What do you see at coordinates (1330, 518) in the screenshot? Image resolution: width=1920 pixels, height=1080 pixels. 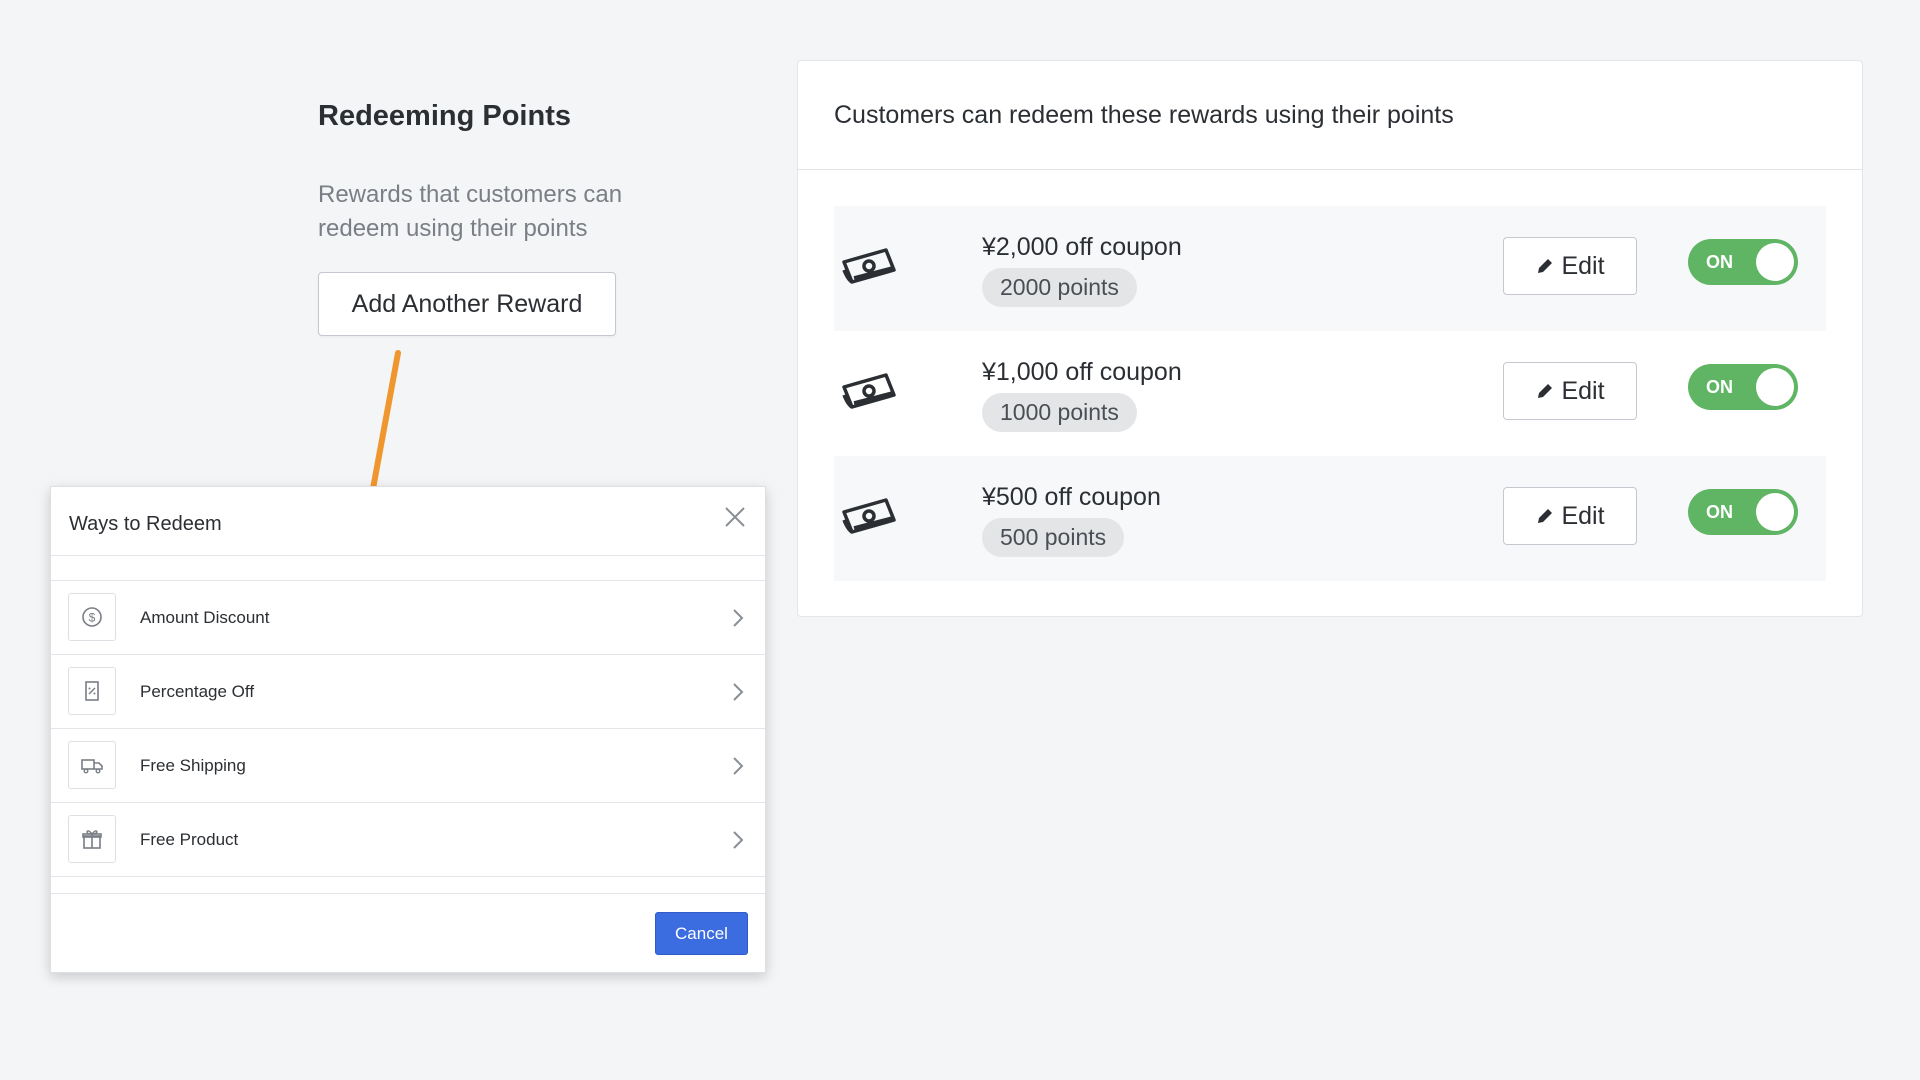 I see `reward-row: ¥500 off coupon 500 points Edit ON` at bounding box center [1330, 518].